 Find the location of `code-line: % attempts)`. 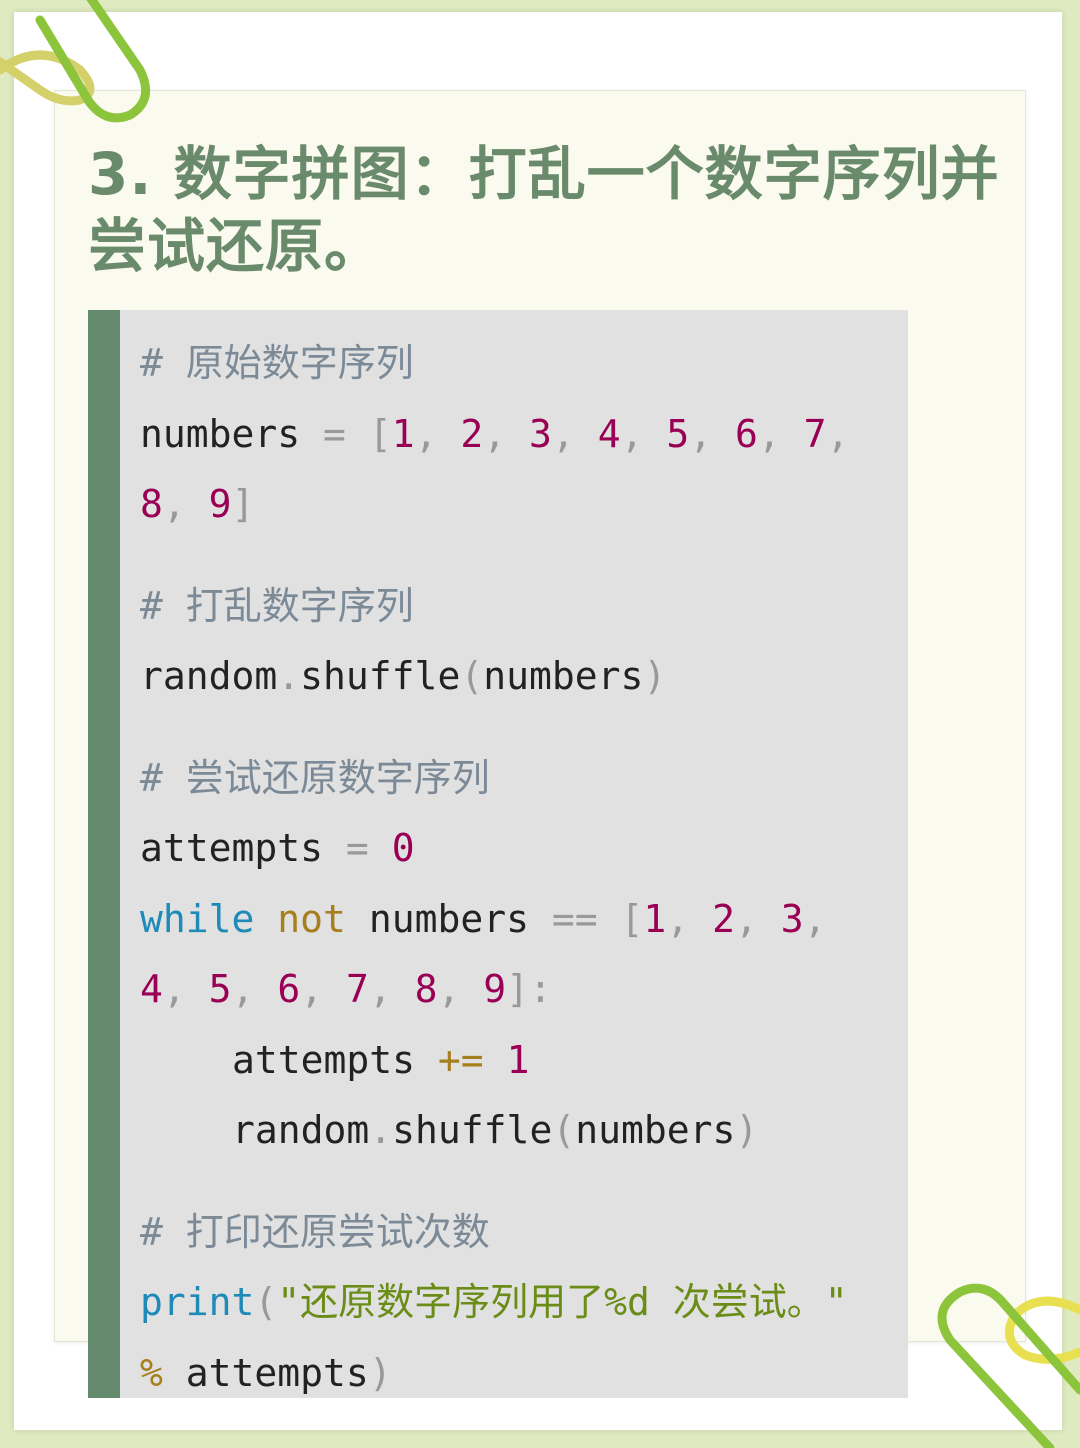

code-line: % attempts) is located at coordinates (266, 1372).